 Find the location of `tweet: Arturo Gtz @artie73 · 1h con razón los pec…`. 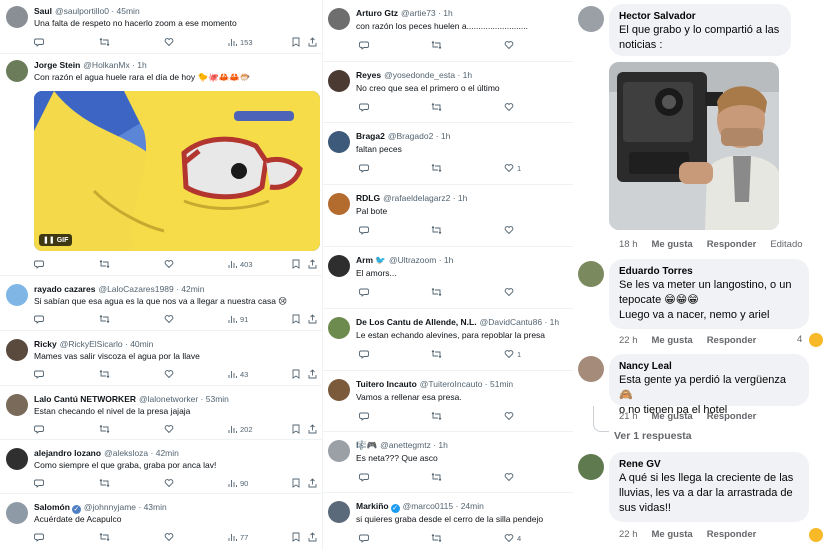

tweet: Arturo Gtz @artie73 · 1h con razón los pec… is located at coordinates (447, 31).